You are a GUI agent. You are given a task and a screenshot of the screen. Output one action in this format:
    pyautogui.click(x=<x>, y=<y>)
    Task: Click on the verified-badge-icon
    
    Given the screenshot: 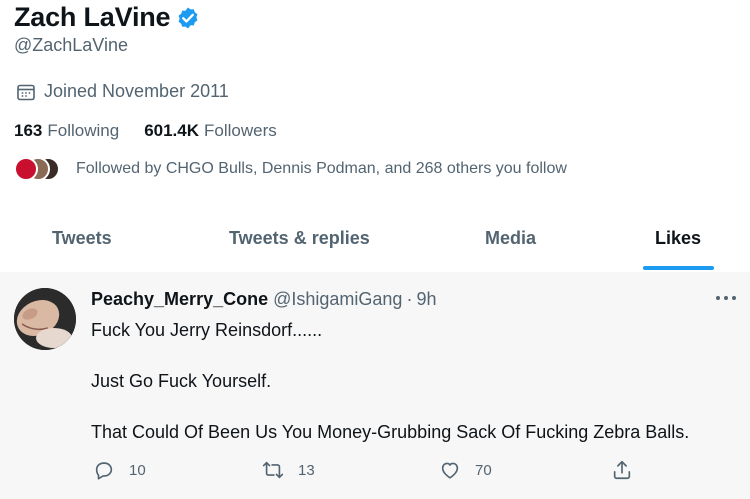 What is the action you would take?
    pyautogui.click(x=188, y=17)
    